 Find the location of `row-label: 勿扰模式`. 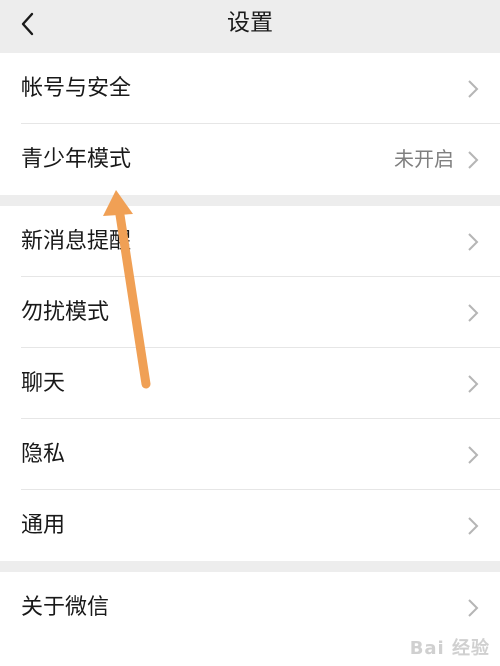

row-label: 勿扰模式 is located at coordinates (65, 312).